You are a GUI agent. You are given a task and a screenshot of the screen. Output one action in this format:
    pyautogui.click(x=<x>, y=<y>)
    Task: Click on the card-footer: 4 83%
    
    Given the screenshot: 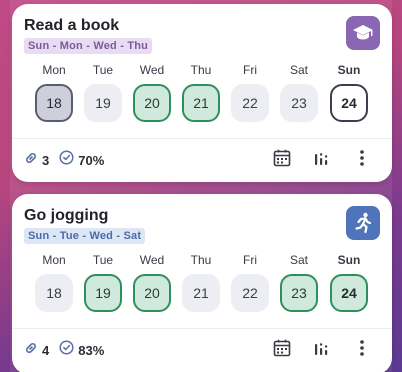 What is the action you would take?
    pyautogui.click(x=202, y=350)
    